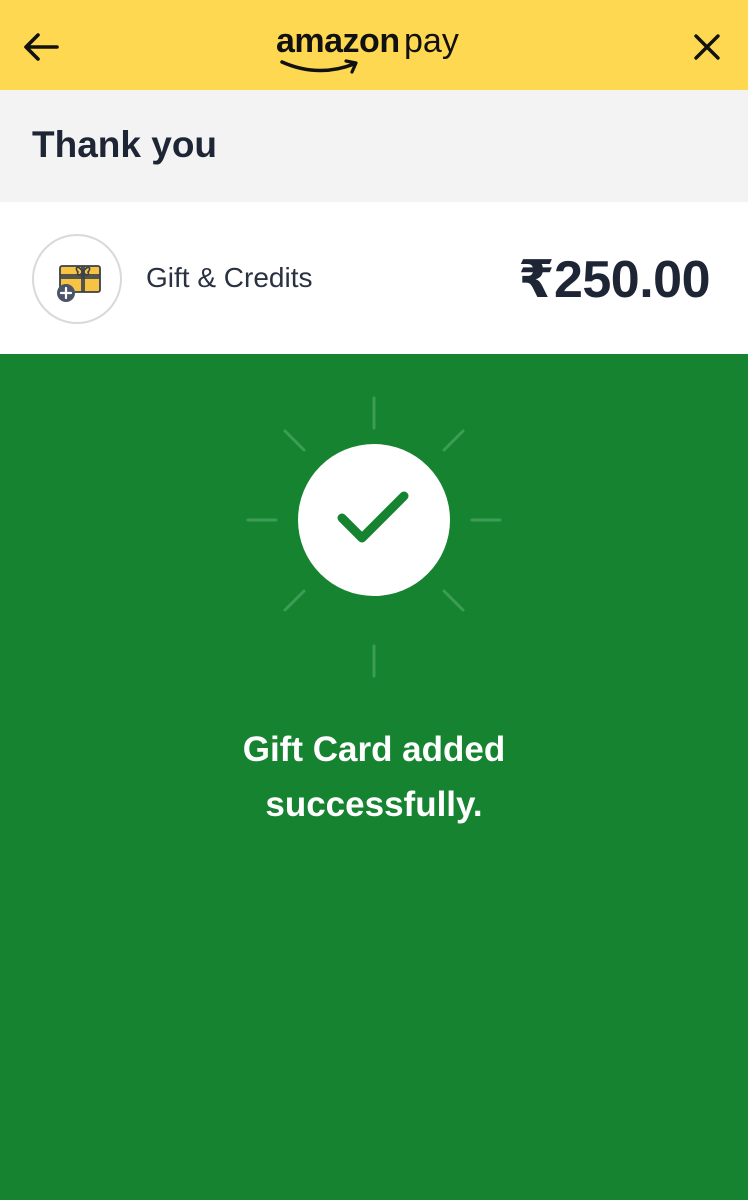 This screenshot has width=748, height=1200. What do you see at coordinates (374, 804) in the screenshot?
I see `success-message-line-2: successfully.` at bounding box center [374, 804].